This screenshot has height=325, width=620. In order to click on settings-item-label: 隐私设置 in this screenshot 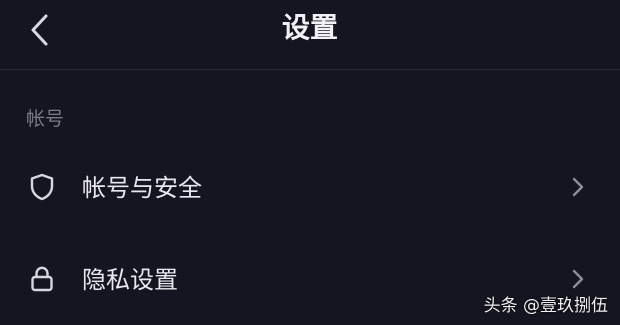, I will do `click(130, 280)`.